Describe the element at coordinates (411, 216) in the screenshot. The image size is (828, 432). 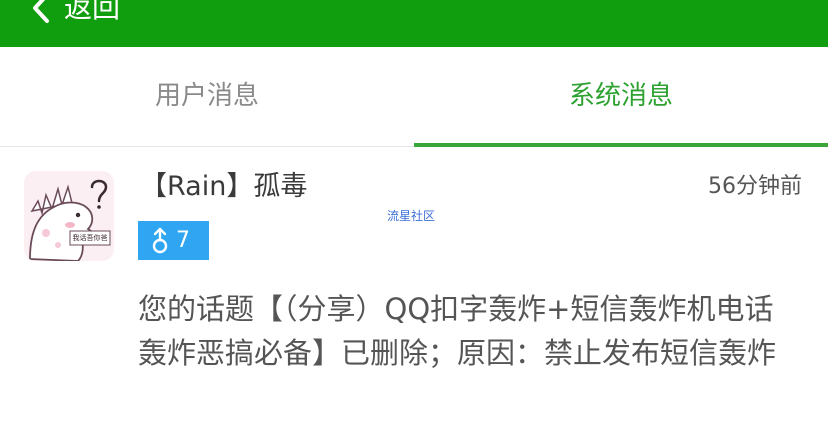
I see `watermark: 流星社区` at that location.